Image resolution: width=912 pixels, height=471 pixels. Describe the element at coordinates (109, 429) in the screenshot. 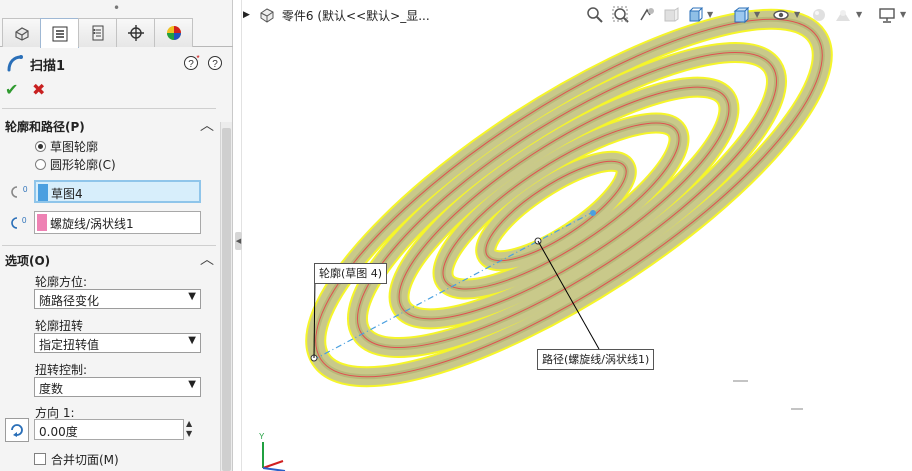

I see `direction-spin-field: 0.00度` at that location.